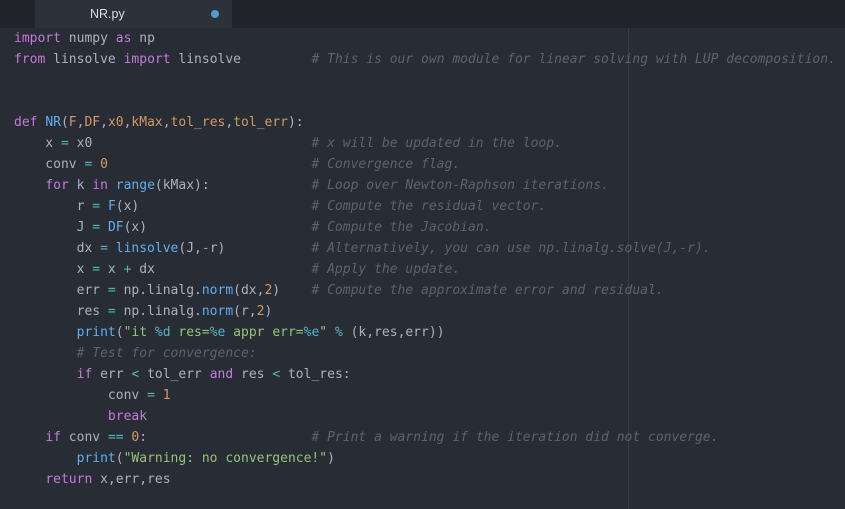  Describe the element at coordinates (429, 374) in the screenshot. I see `code-line: if err < tol_err and res < tol_res:` at that location.